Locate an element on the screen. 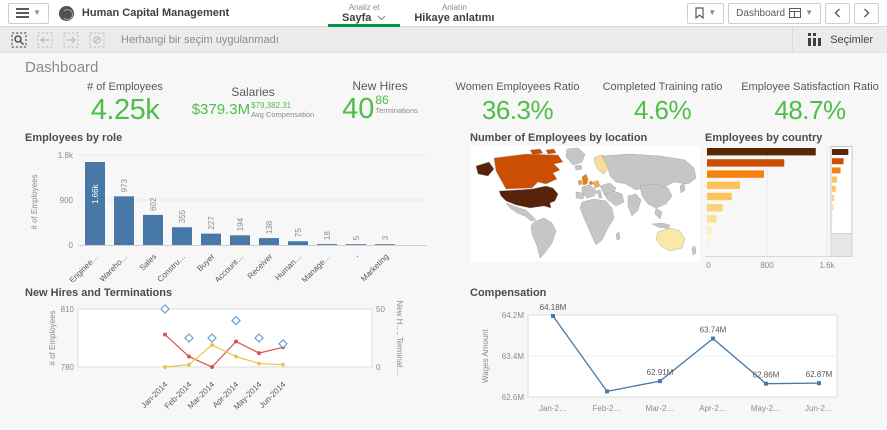 This screenshot has width=887, height=430. svg-text: 810 is located at coordinates (68, 309).